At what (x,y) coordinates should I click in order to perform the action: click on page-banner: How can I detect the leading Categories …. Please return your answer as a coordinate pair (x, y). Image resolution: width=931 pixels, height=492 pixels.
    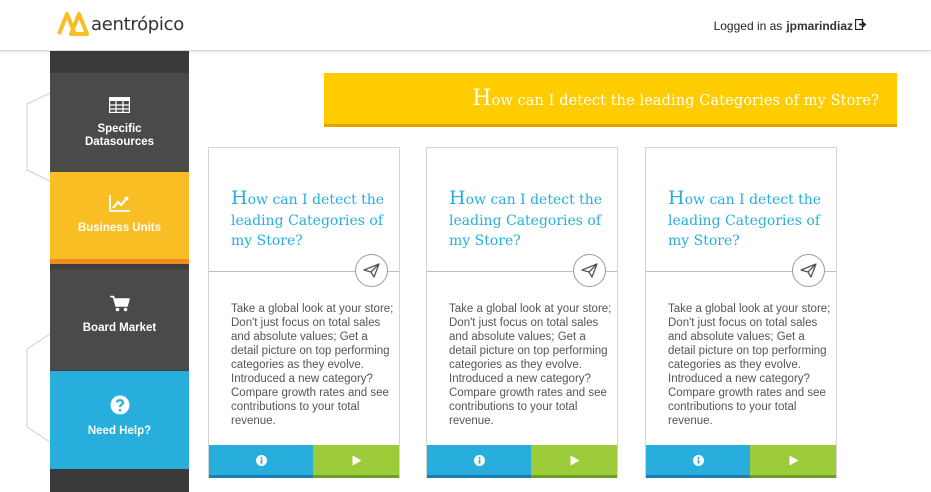
    Looking at the image, I should click on (610, 100).